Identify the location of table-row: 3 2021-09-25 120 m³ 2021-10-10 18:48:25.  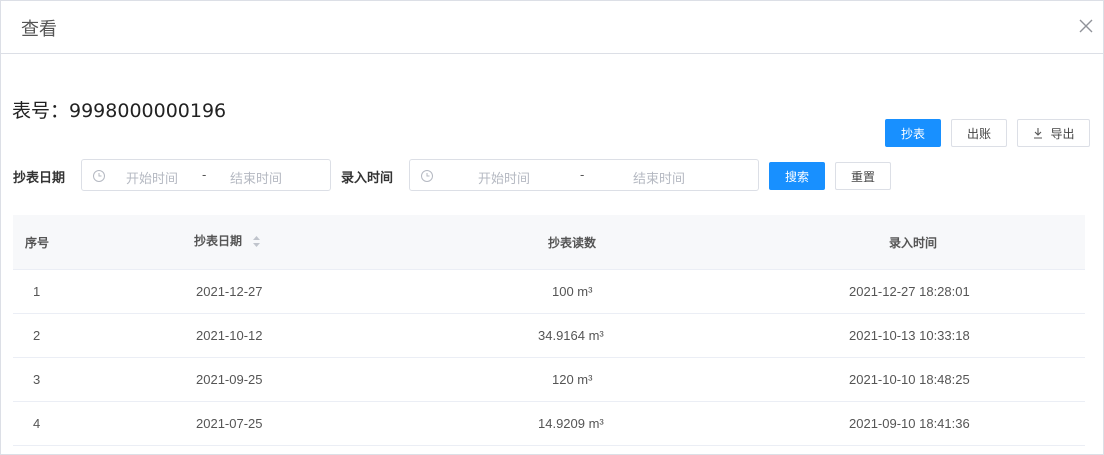
(549, 380).